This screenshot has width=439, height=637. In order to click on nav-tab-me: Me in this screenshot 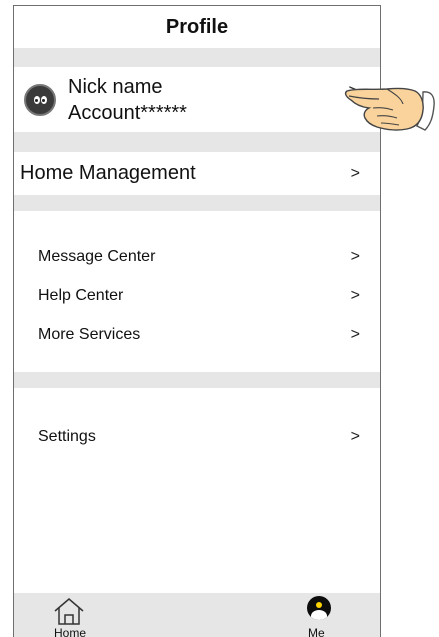, I will do `click(324, 615)`.